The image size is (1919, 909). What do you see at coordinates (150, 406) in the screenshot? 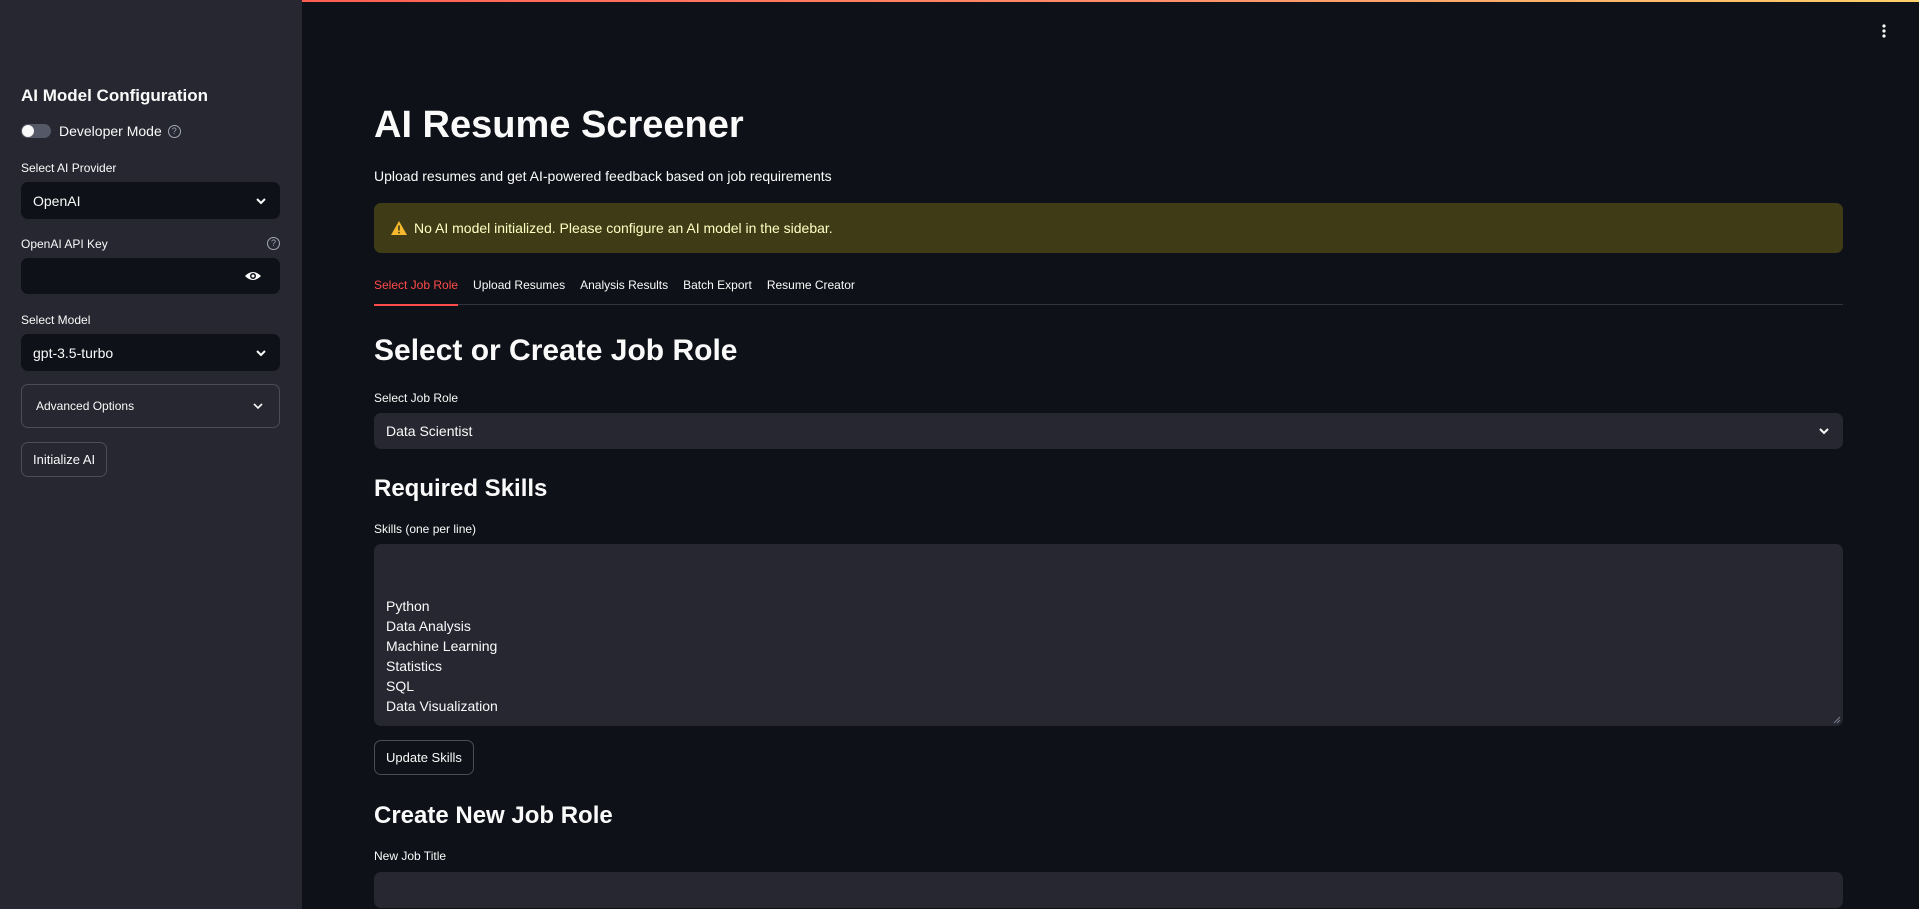
I see `advanced-options-expander: Advanced Options` at bounding box center [150, 406].